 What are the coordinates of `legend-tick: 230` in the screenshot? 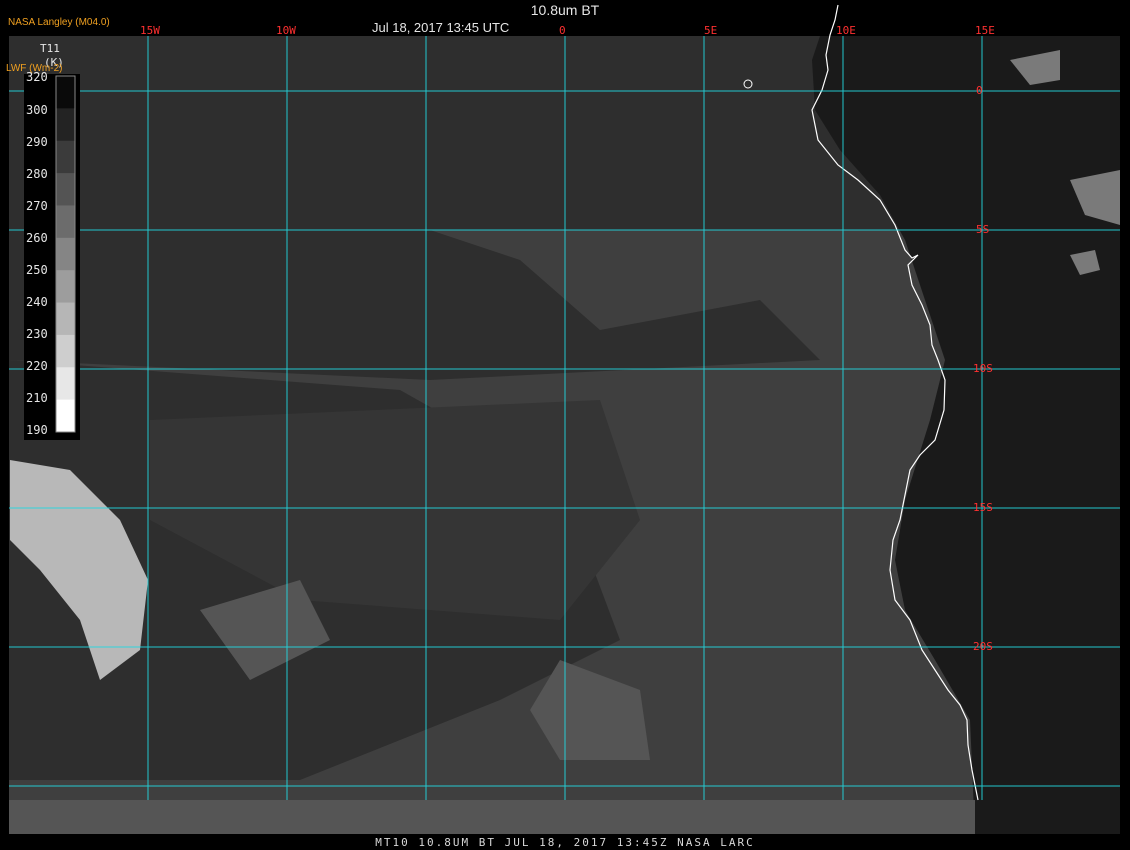 It's located at (37, 334).